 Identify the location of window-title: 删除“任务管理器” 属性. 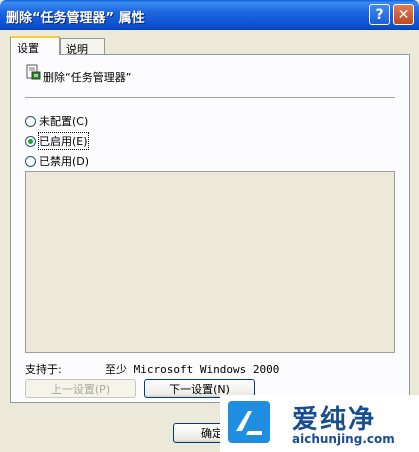
(75, 18).